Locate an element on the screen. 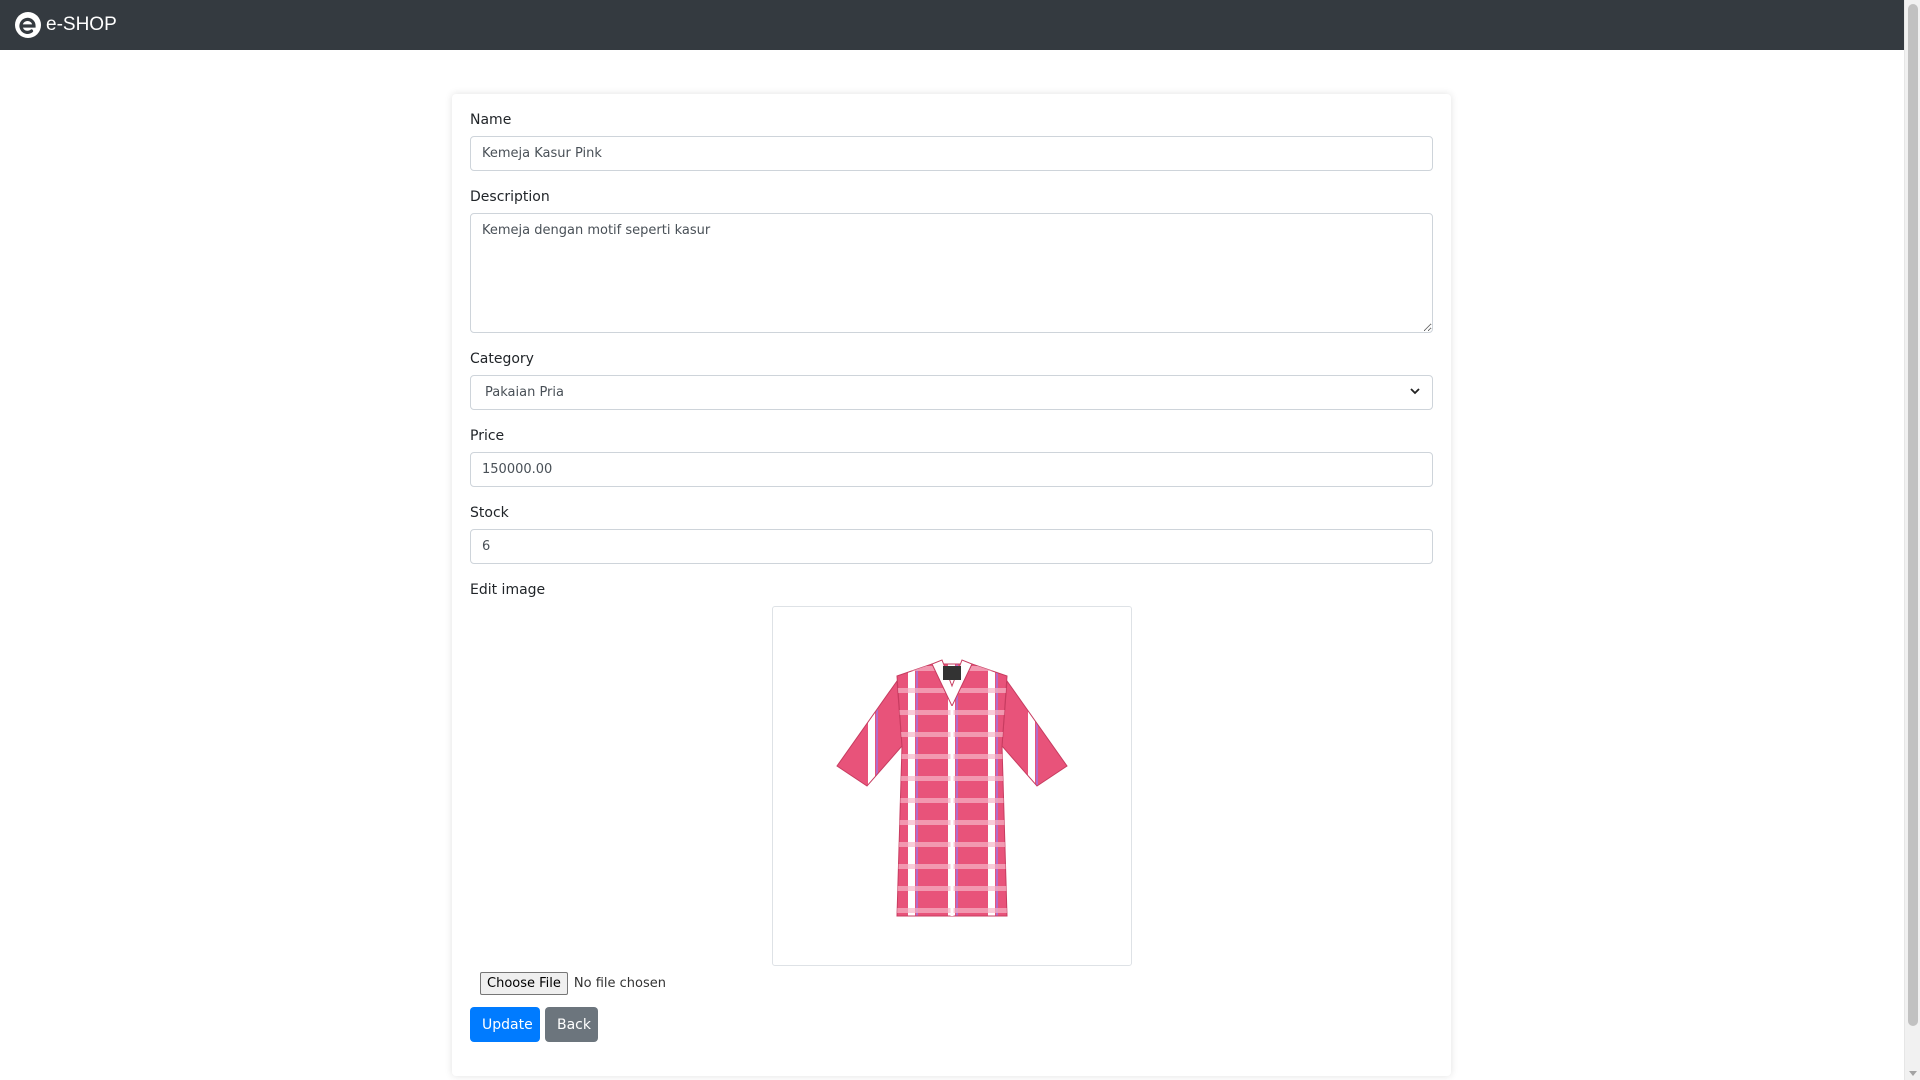 The height and width of the screenshot is (1080, 1920). name-label: Name is located at coordinates (491, 120).